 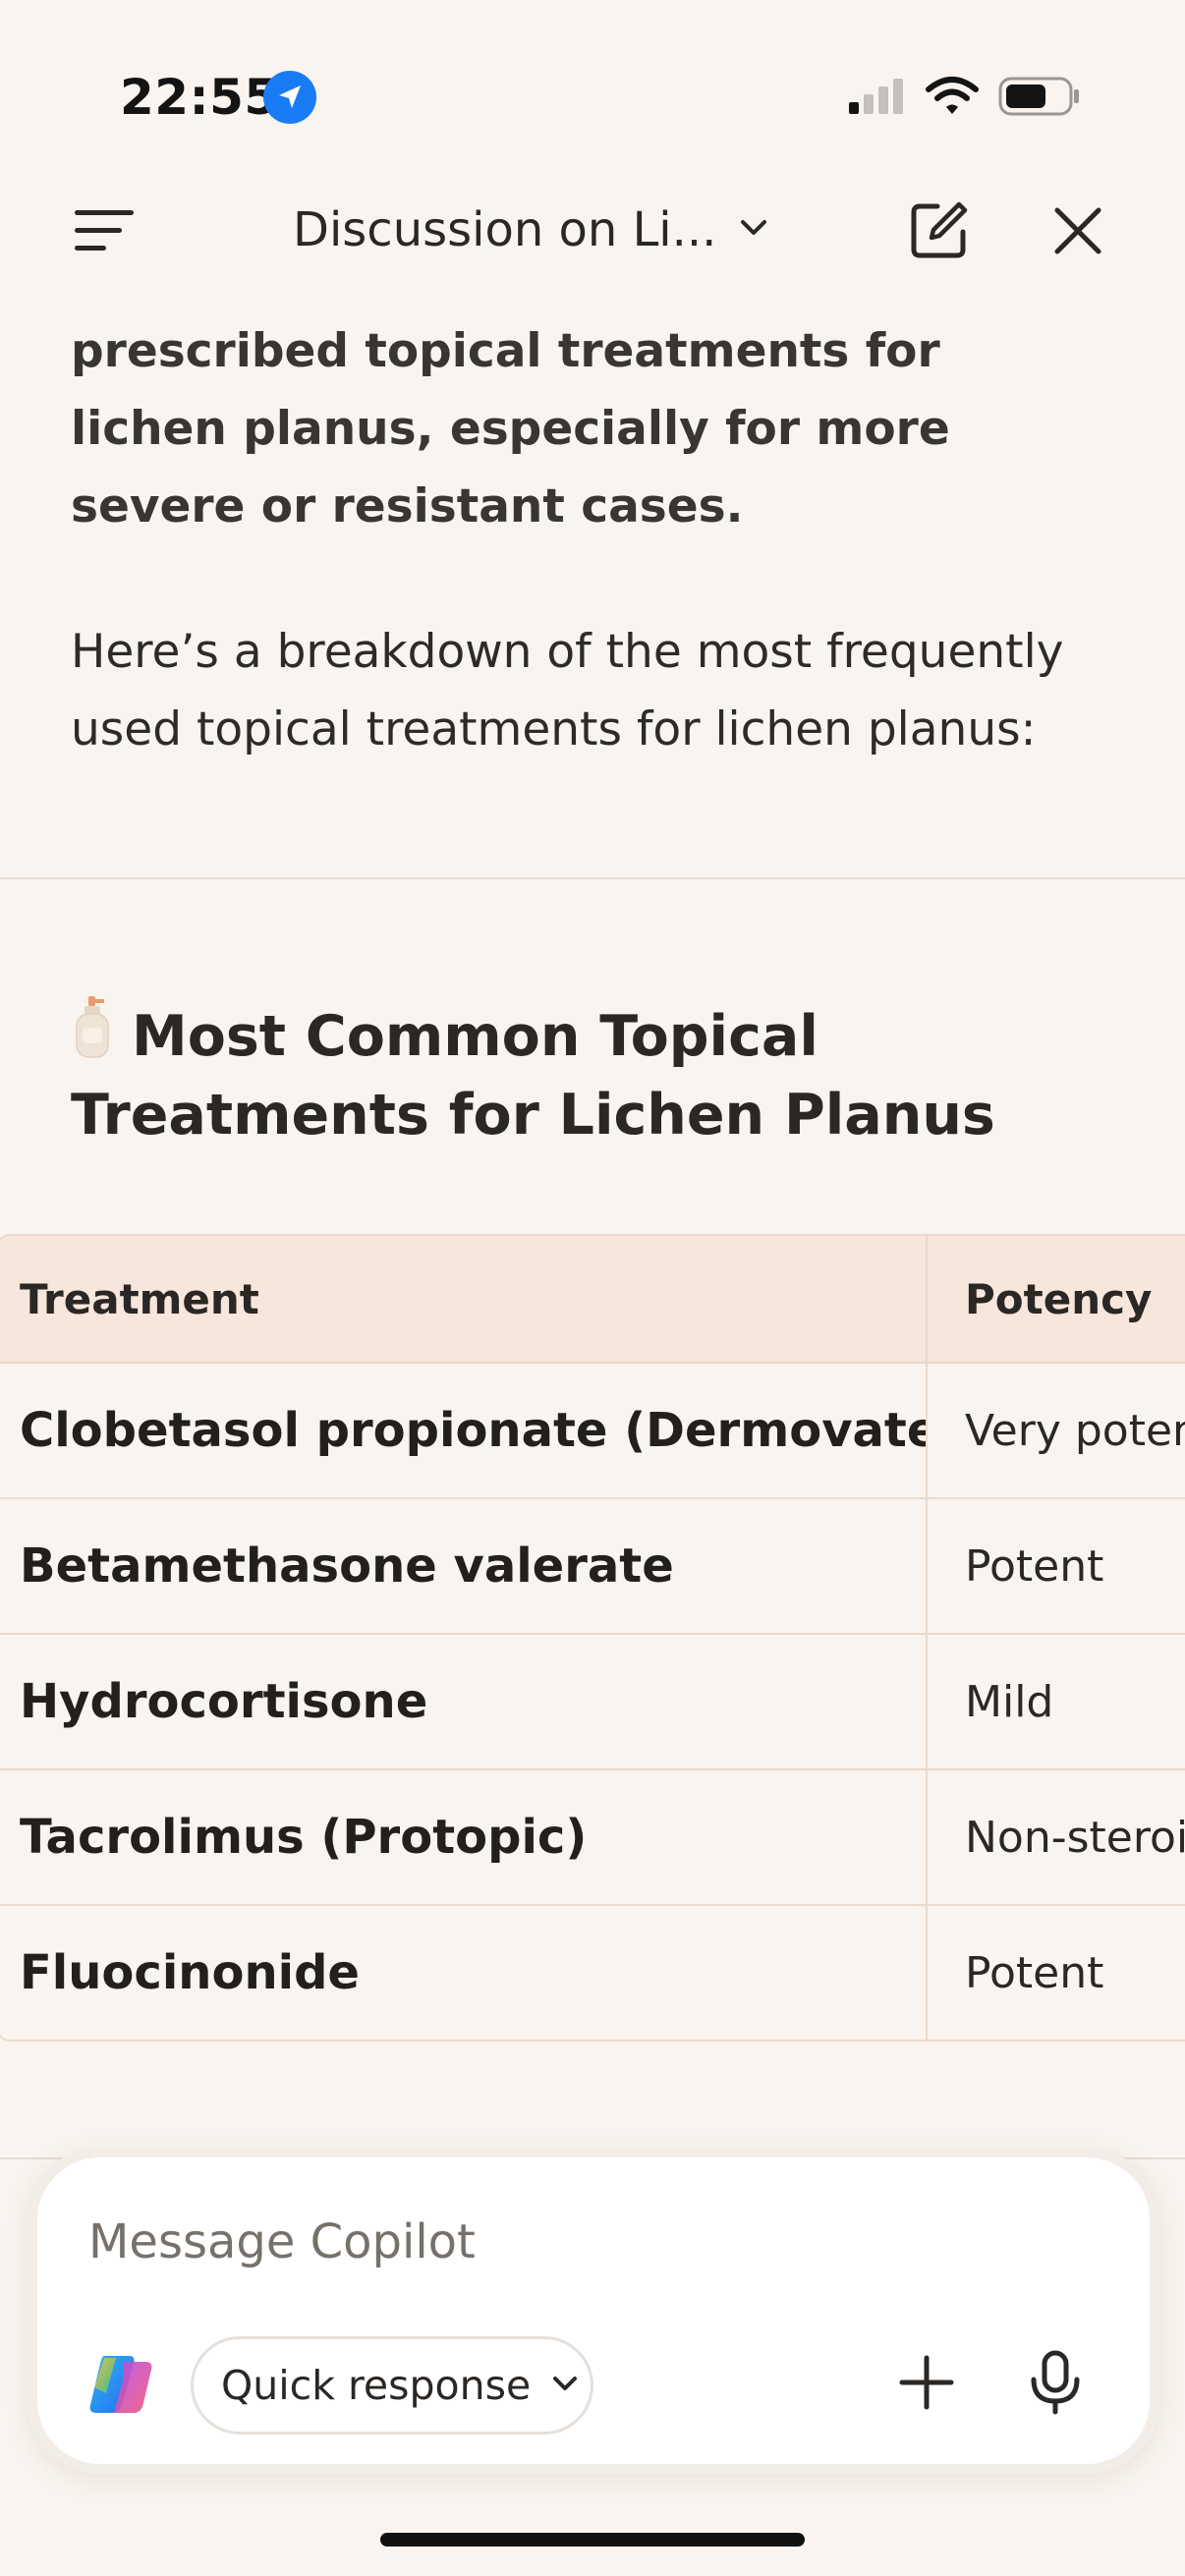 I want to click on table-row: Betamethasone valerate Potent, so click(x=592, y=1565).